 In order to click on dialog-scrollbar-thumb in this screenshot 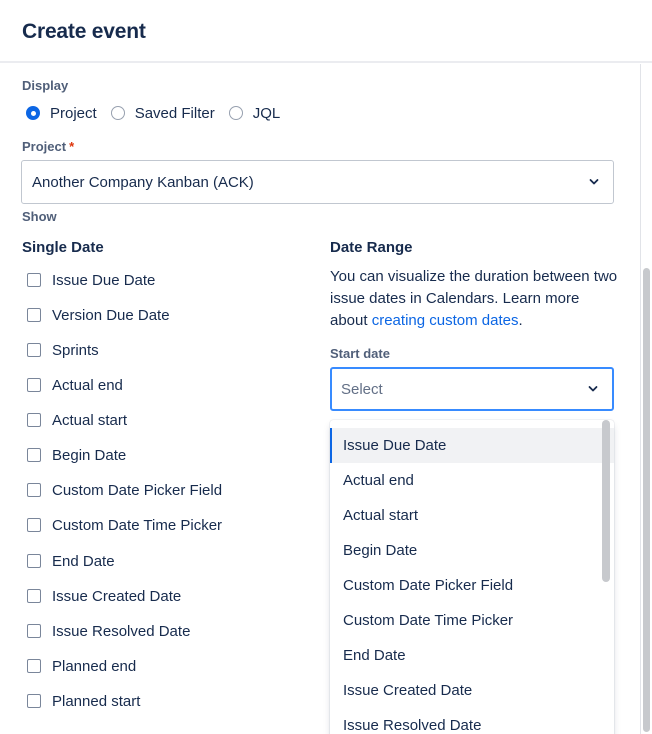, I will do `click(646, 500)`.